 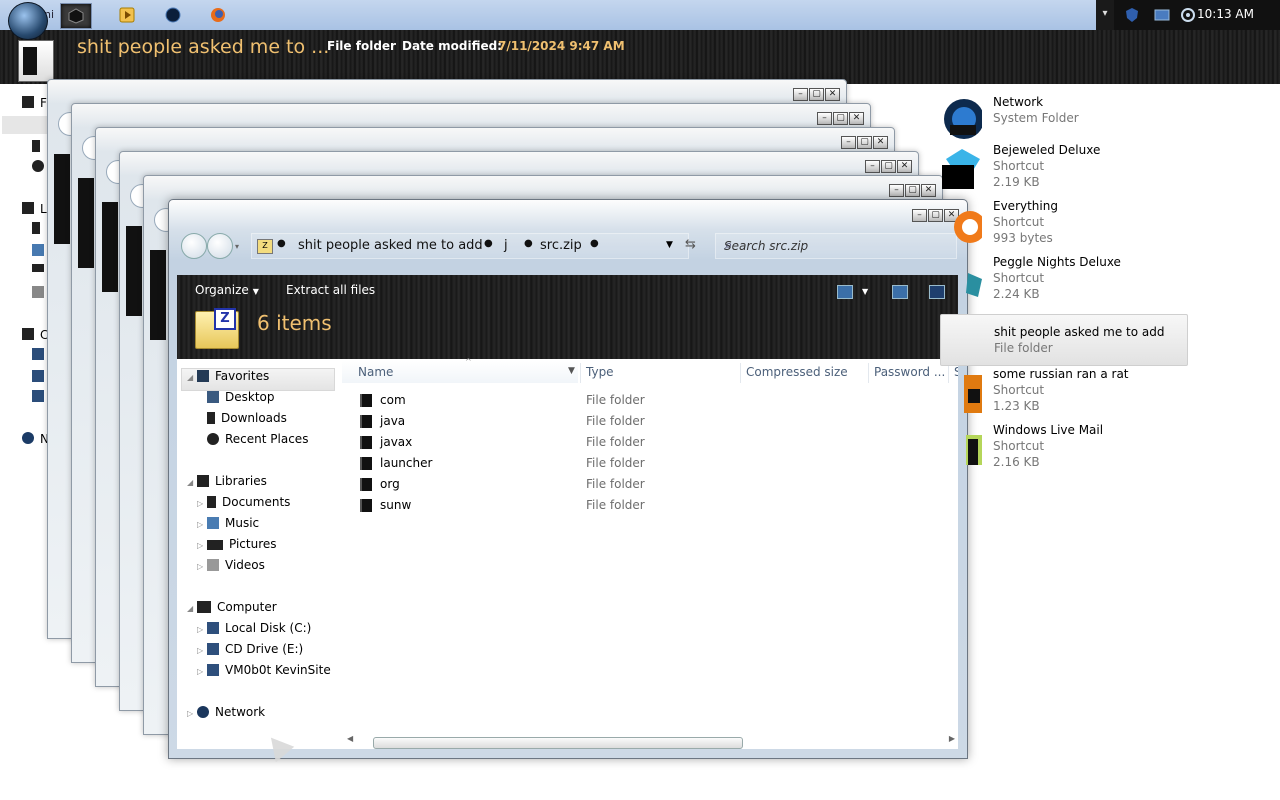 What do you see at coordinates (330, 290) in the screenshot?
I see `extract-all-files-button: Extract all files` at bounding box center [330, 290].